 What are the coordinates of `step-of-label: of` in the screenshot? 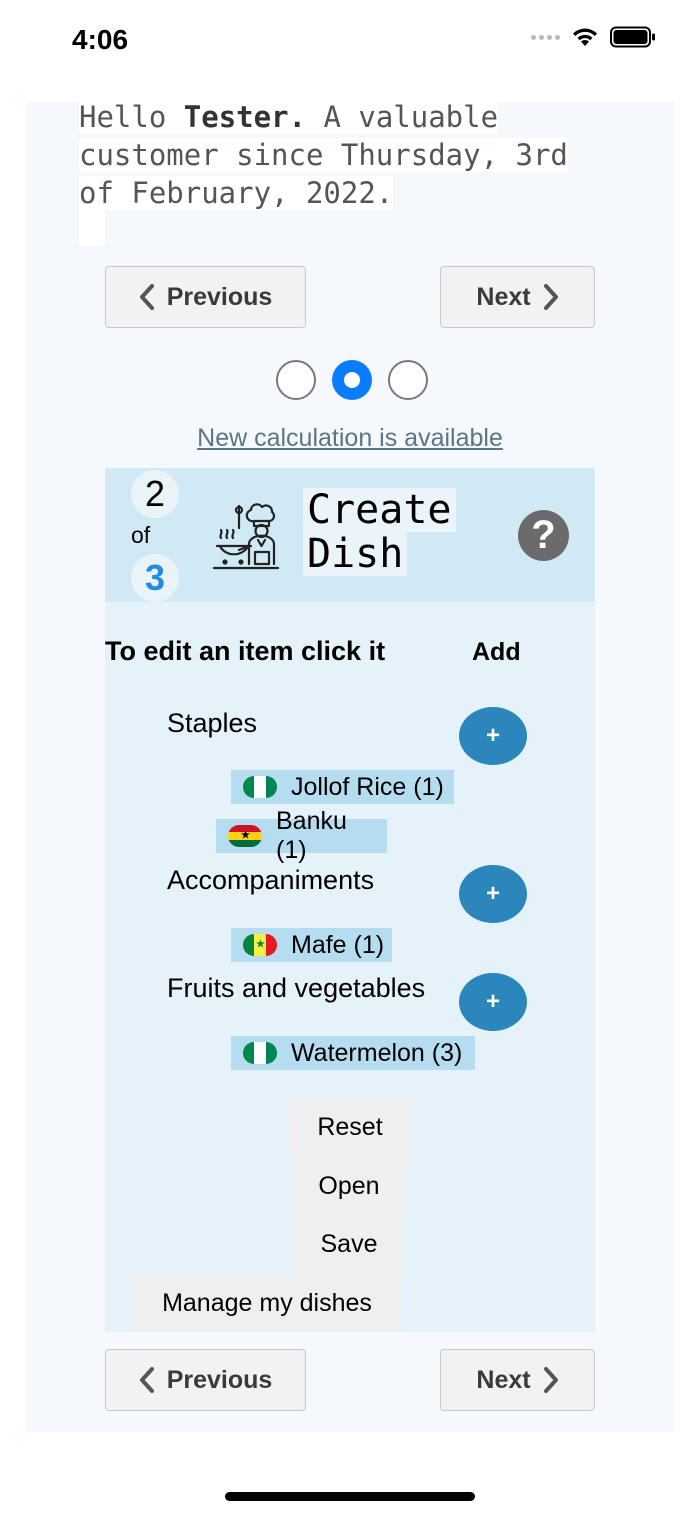 It's located at (141, 535).